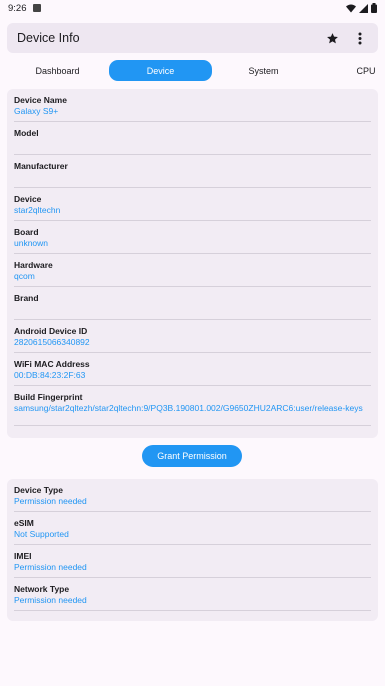 This screenshot has width=385, height=686. I want to click on grant-permission-button: Grant Permission, so click(192, 456).